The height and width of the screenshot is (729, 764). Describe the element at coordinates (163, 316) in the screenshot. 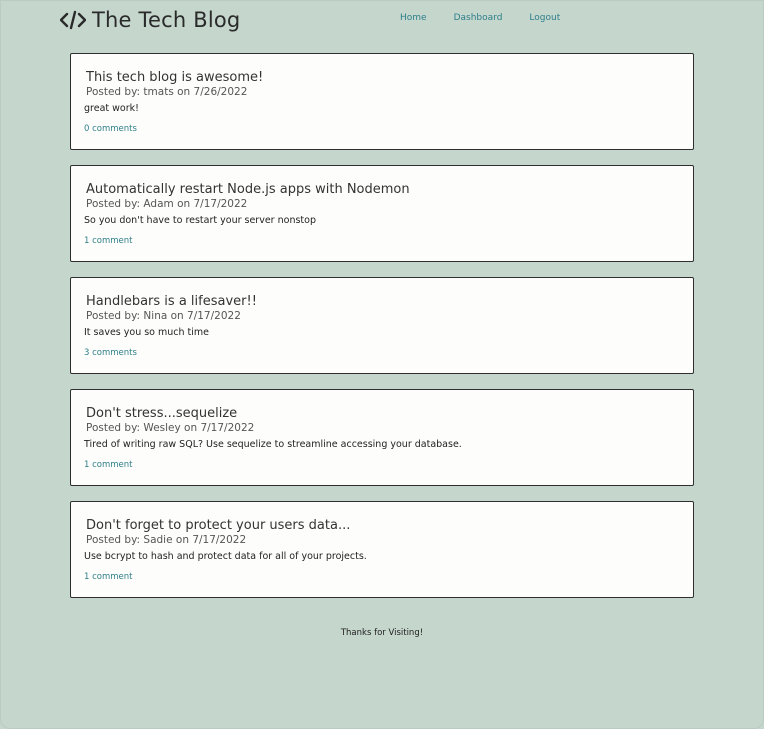

I see `post-meta: Posted by: Nina on 7/17/2022` at that location.